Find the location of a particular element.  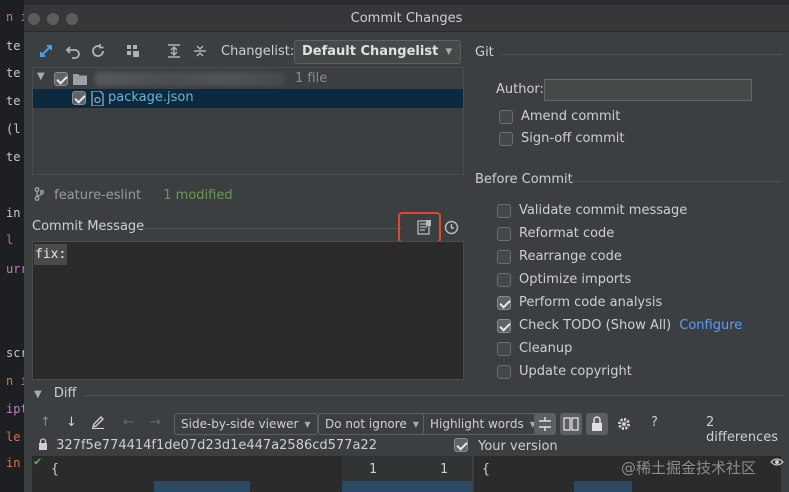

file-row: package.json is located at coordinates (248, 98).